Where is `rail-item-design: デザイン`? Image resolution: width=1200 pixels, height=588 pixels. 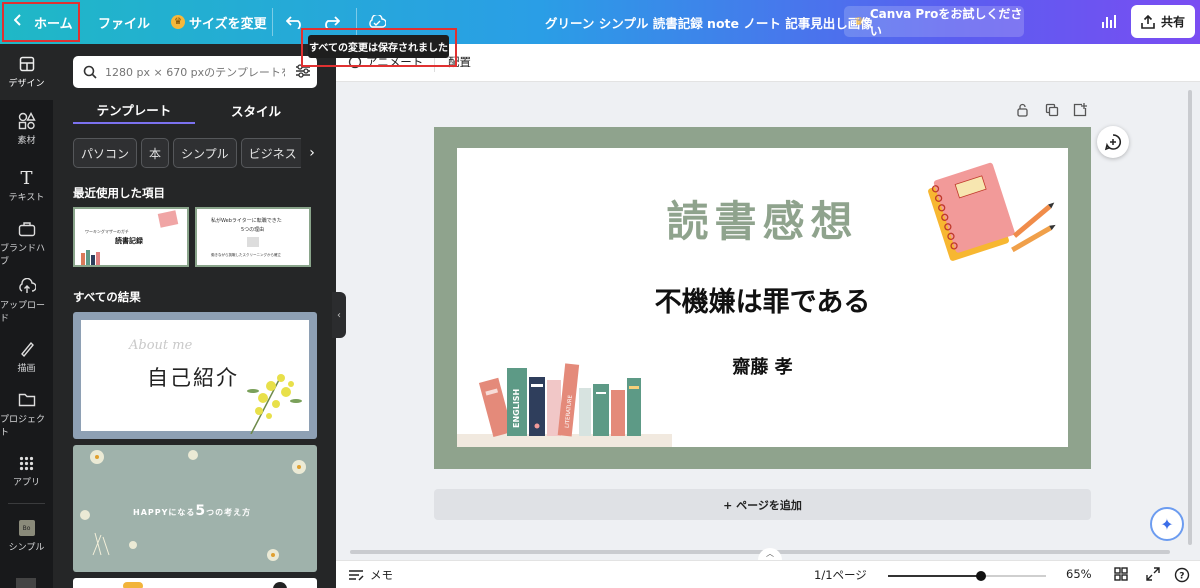 rail-item-design: デザイン is located at coordinates (26, 72).